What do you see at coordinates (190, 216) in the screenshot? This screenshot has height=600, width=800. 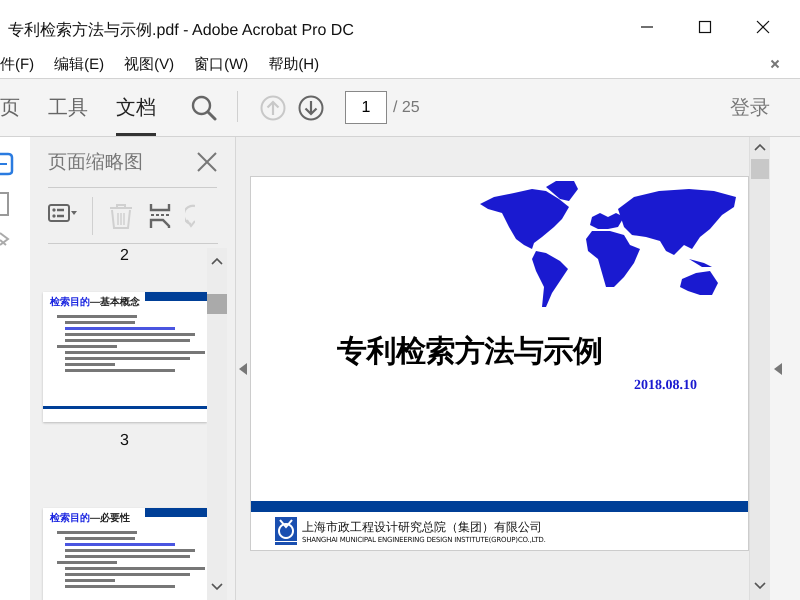 I see `rotate-icon` at bounding box center [190, 216].